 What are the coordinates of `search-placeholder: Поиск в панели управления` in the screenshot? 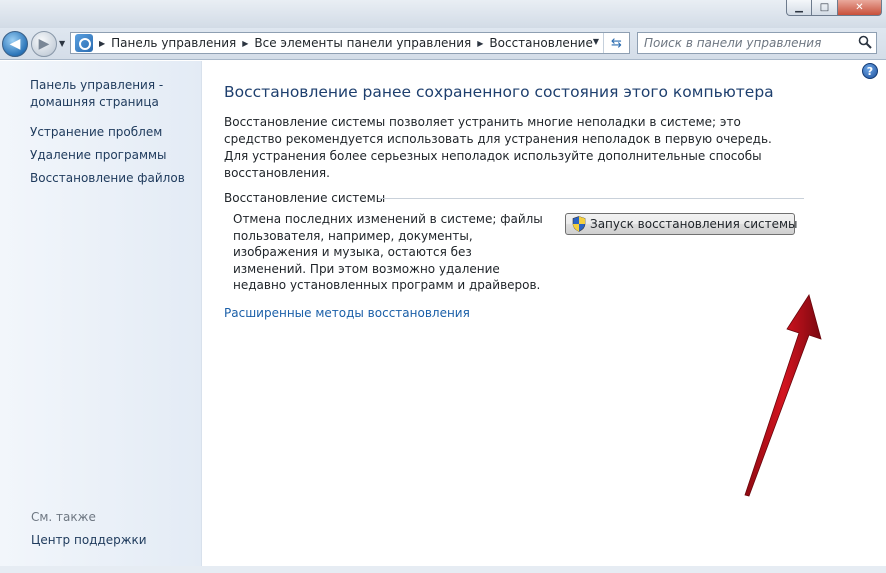 It's located at (733, 43).